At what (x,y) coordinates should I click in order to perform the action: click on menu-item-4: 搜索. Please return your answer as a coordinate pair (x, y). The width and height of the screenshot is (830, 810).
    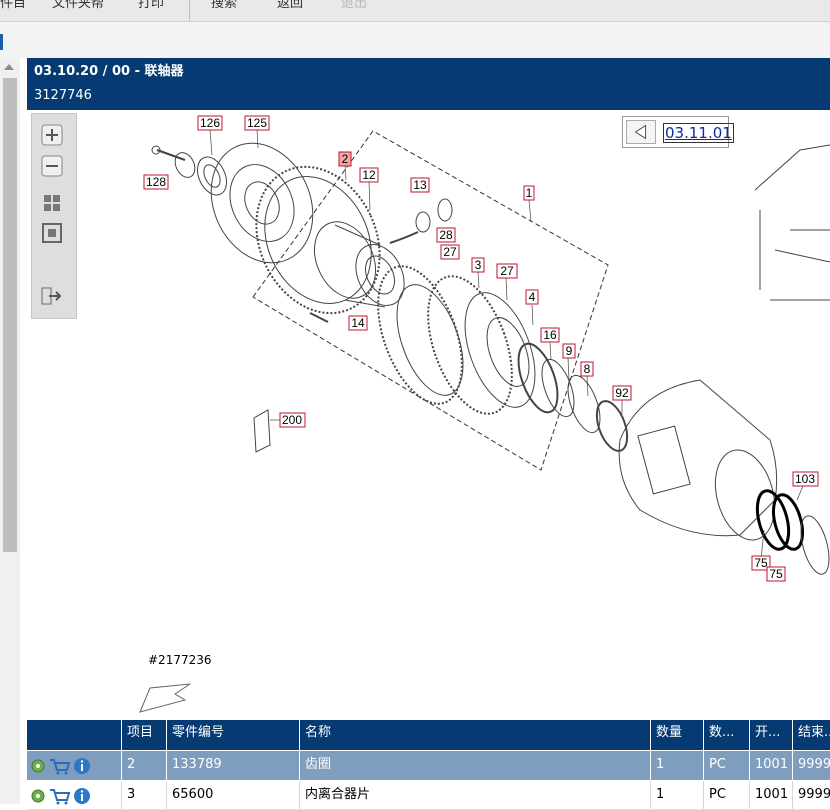
    Looking at the image, I should click on (224, 5).